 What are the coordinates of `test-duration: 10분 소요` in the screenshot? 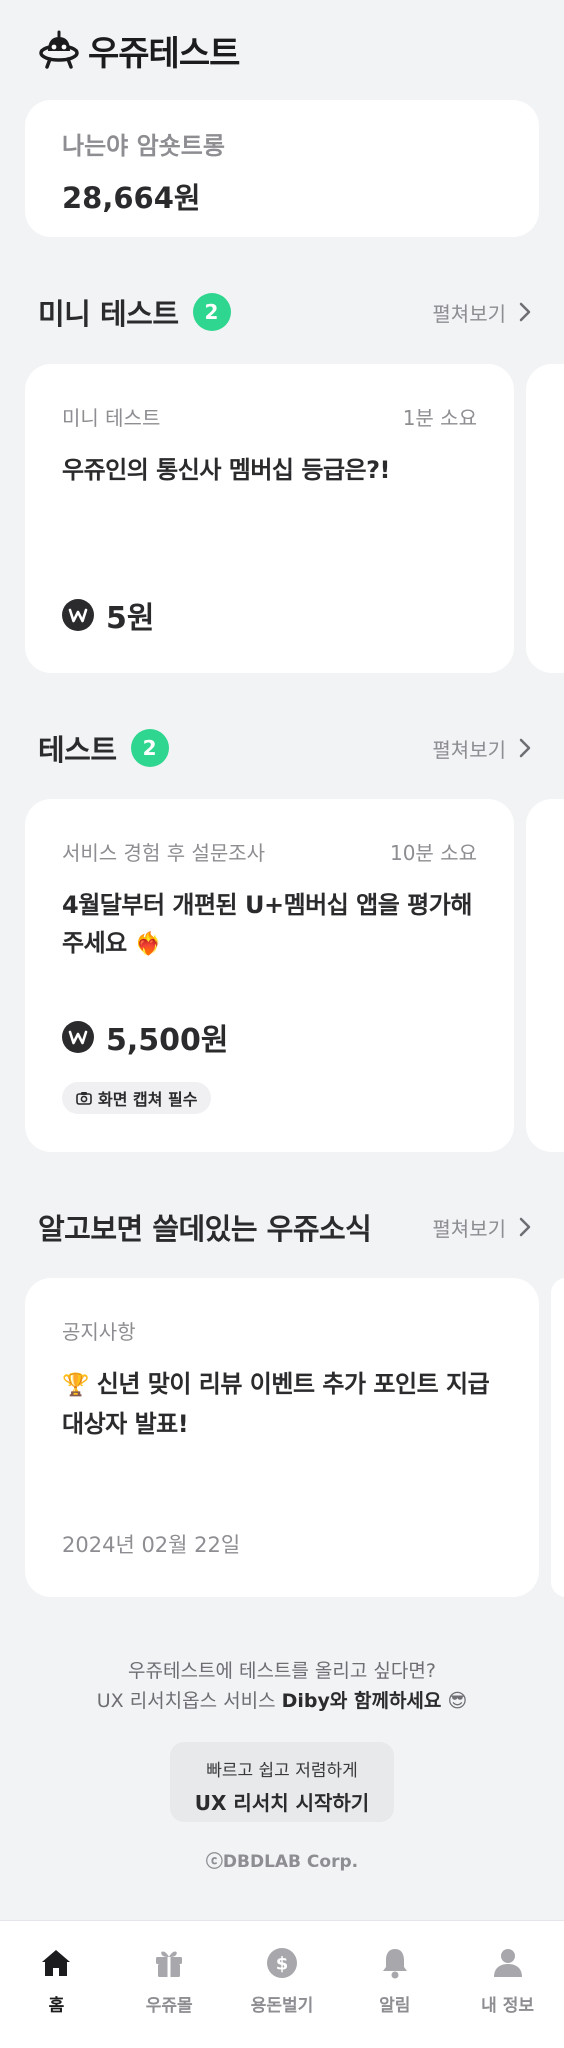 It's located at (433, 853).